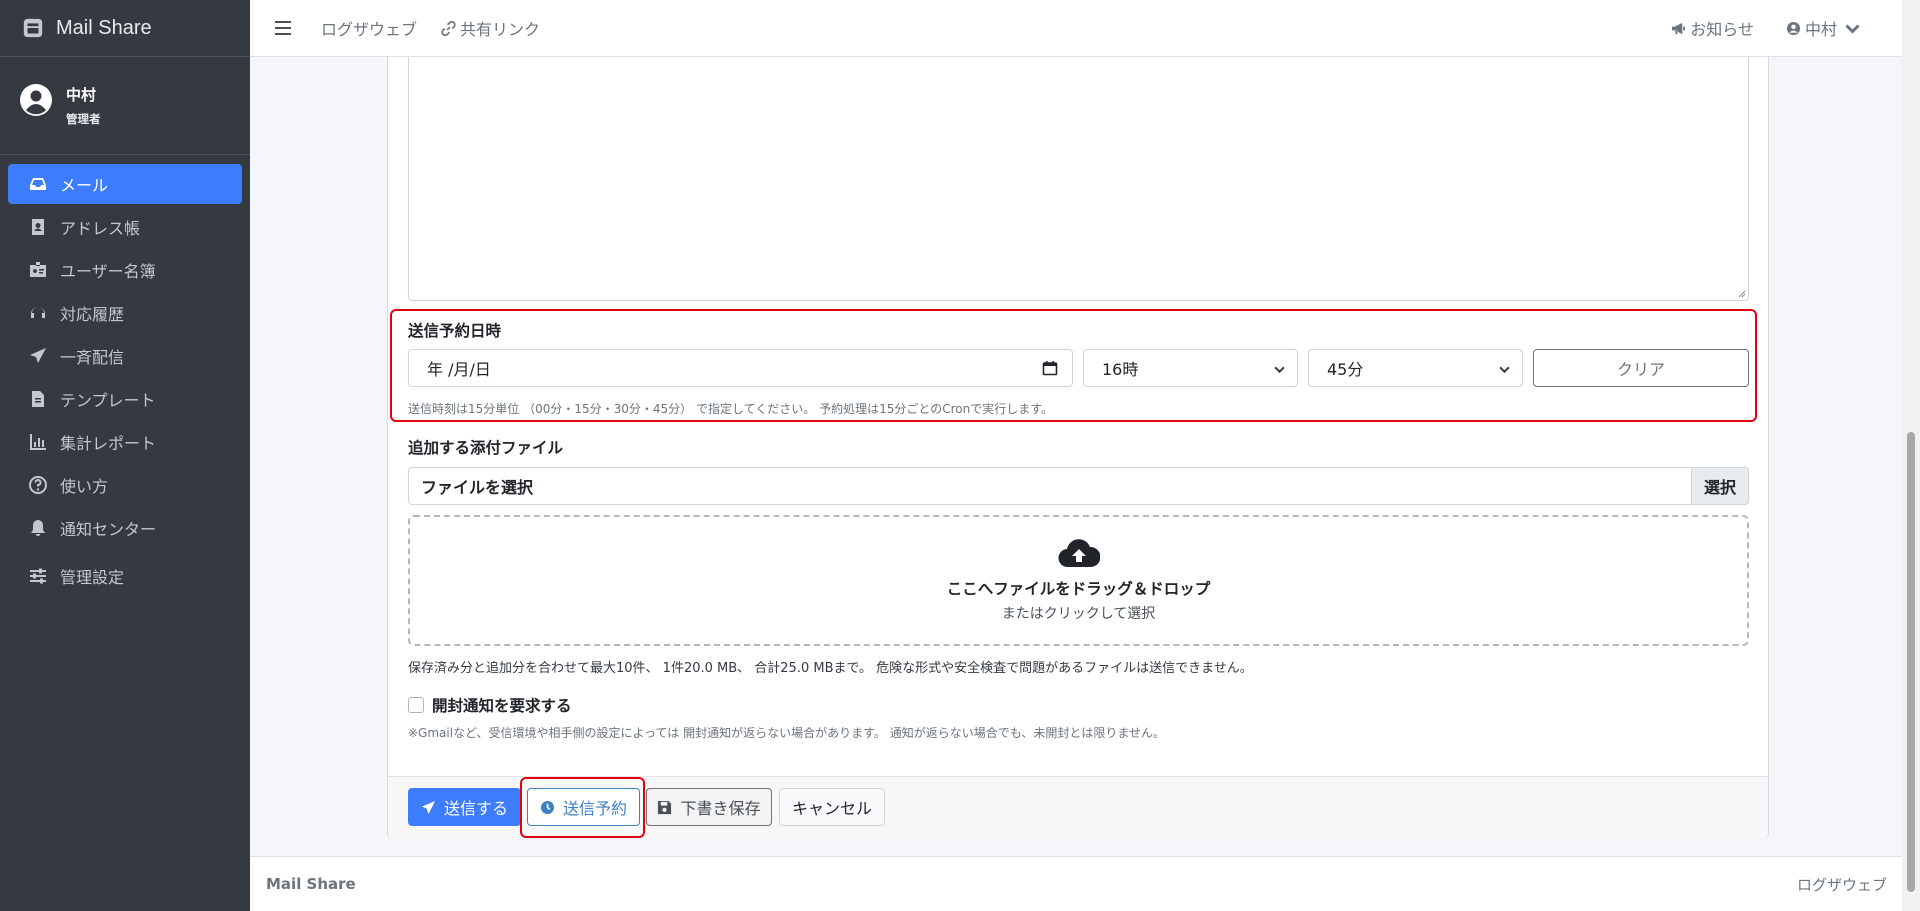  What do you see at coordinates (1742, 294) in the screenshot?
I see `resize-handle-icon` at bounding box center [1742, 294].